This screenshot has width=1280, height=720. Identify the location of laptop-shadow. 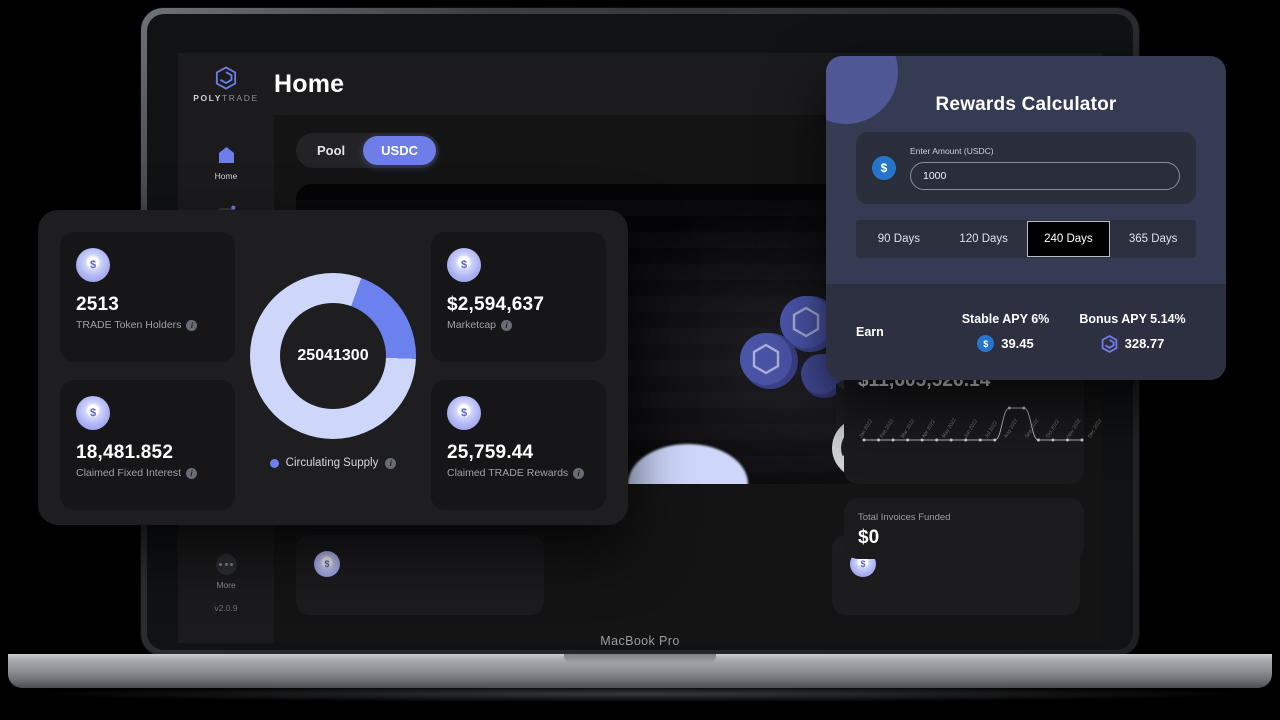
(640, 694).